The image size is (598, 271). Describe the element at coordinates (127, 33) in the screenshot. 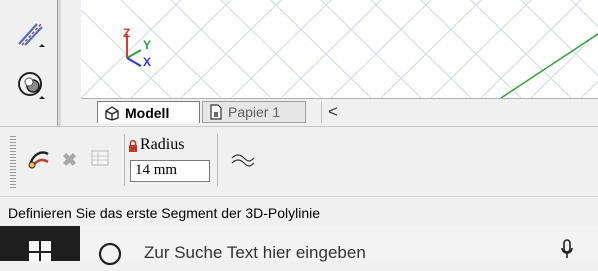

I see `ucs-z-label: Z` at that location.